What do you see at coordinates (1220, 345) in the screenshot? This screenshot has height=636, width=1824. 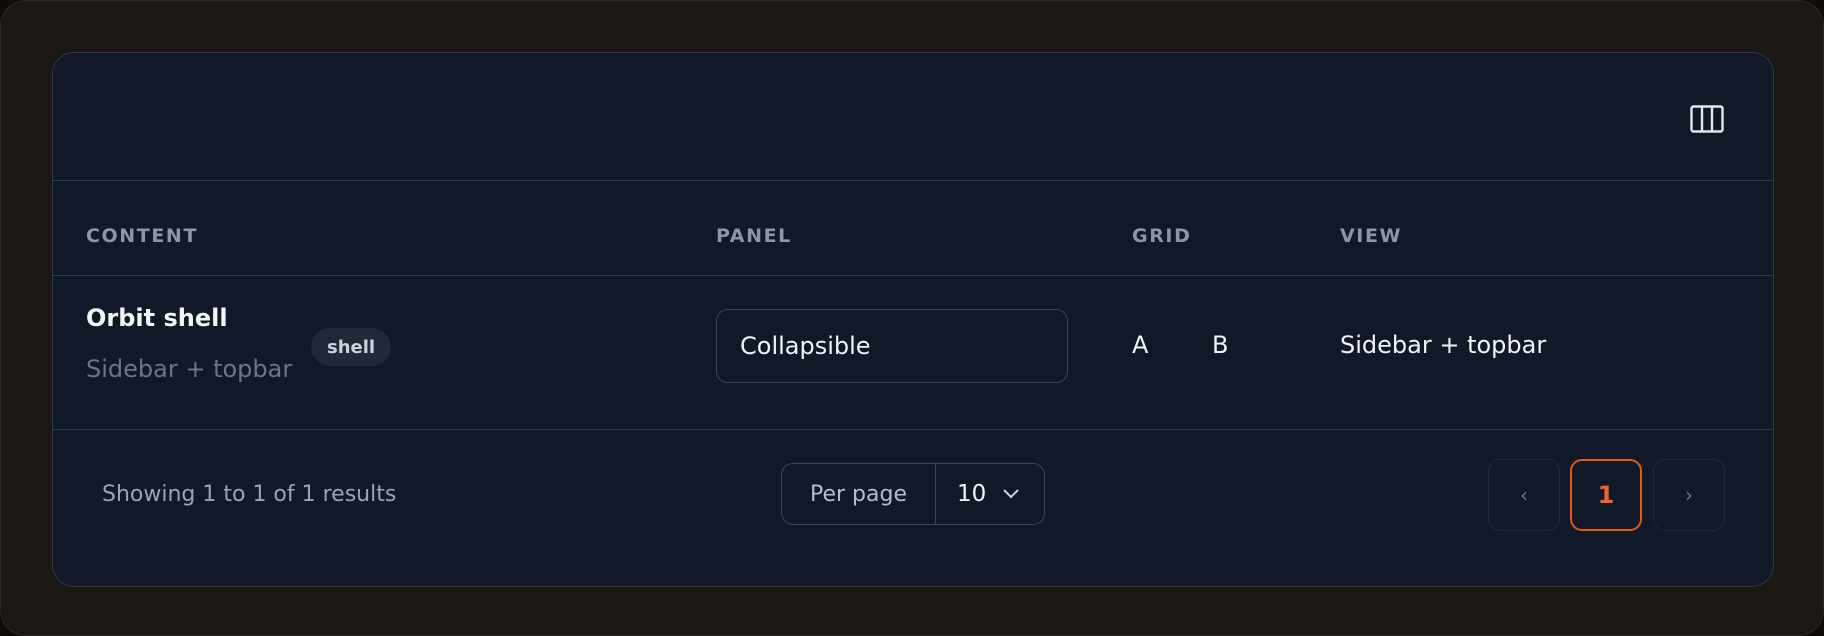 I see `grid-cell-b: B` at bounding box center [1220, 345].